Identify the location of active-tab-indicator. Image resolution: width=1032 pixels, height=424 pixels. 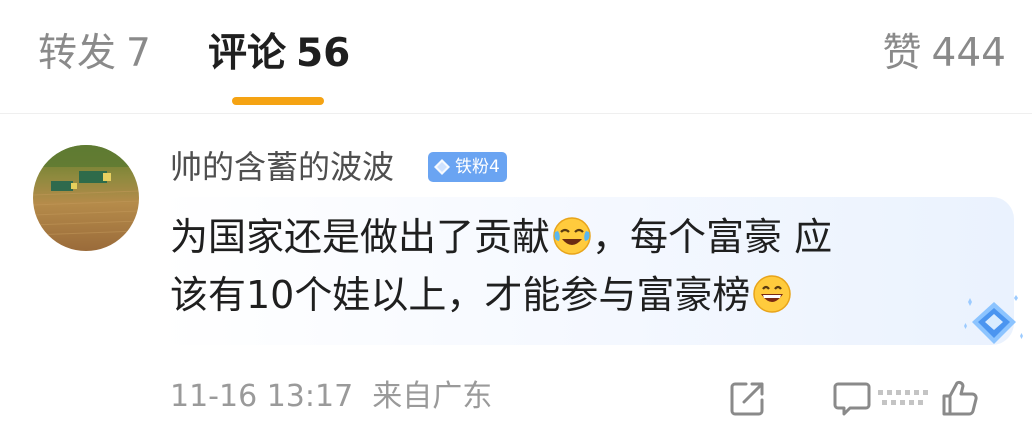
(278, 101).